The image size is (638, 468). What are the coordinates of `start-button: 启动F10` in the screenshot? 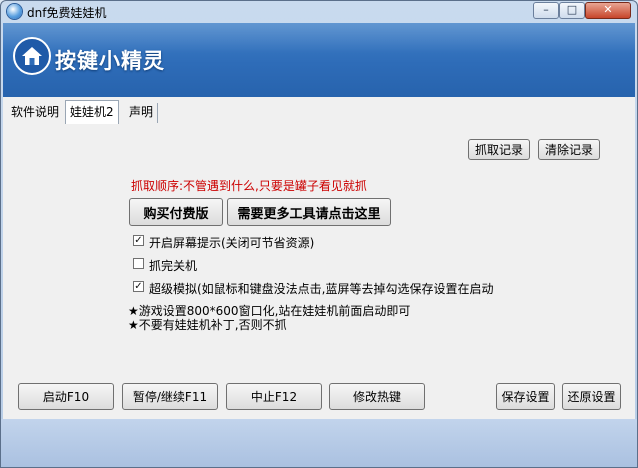 It's located at (66, 396).